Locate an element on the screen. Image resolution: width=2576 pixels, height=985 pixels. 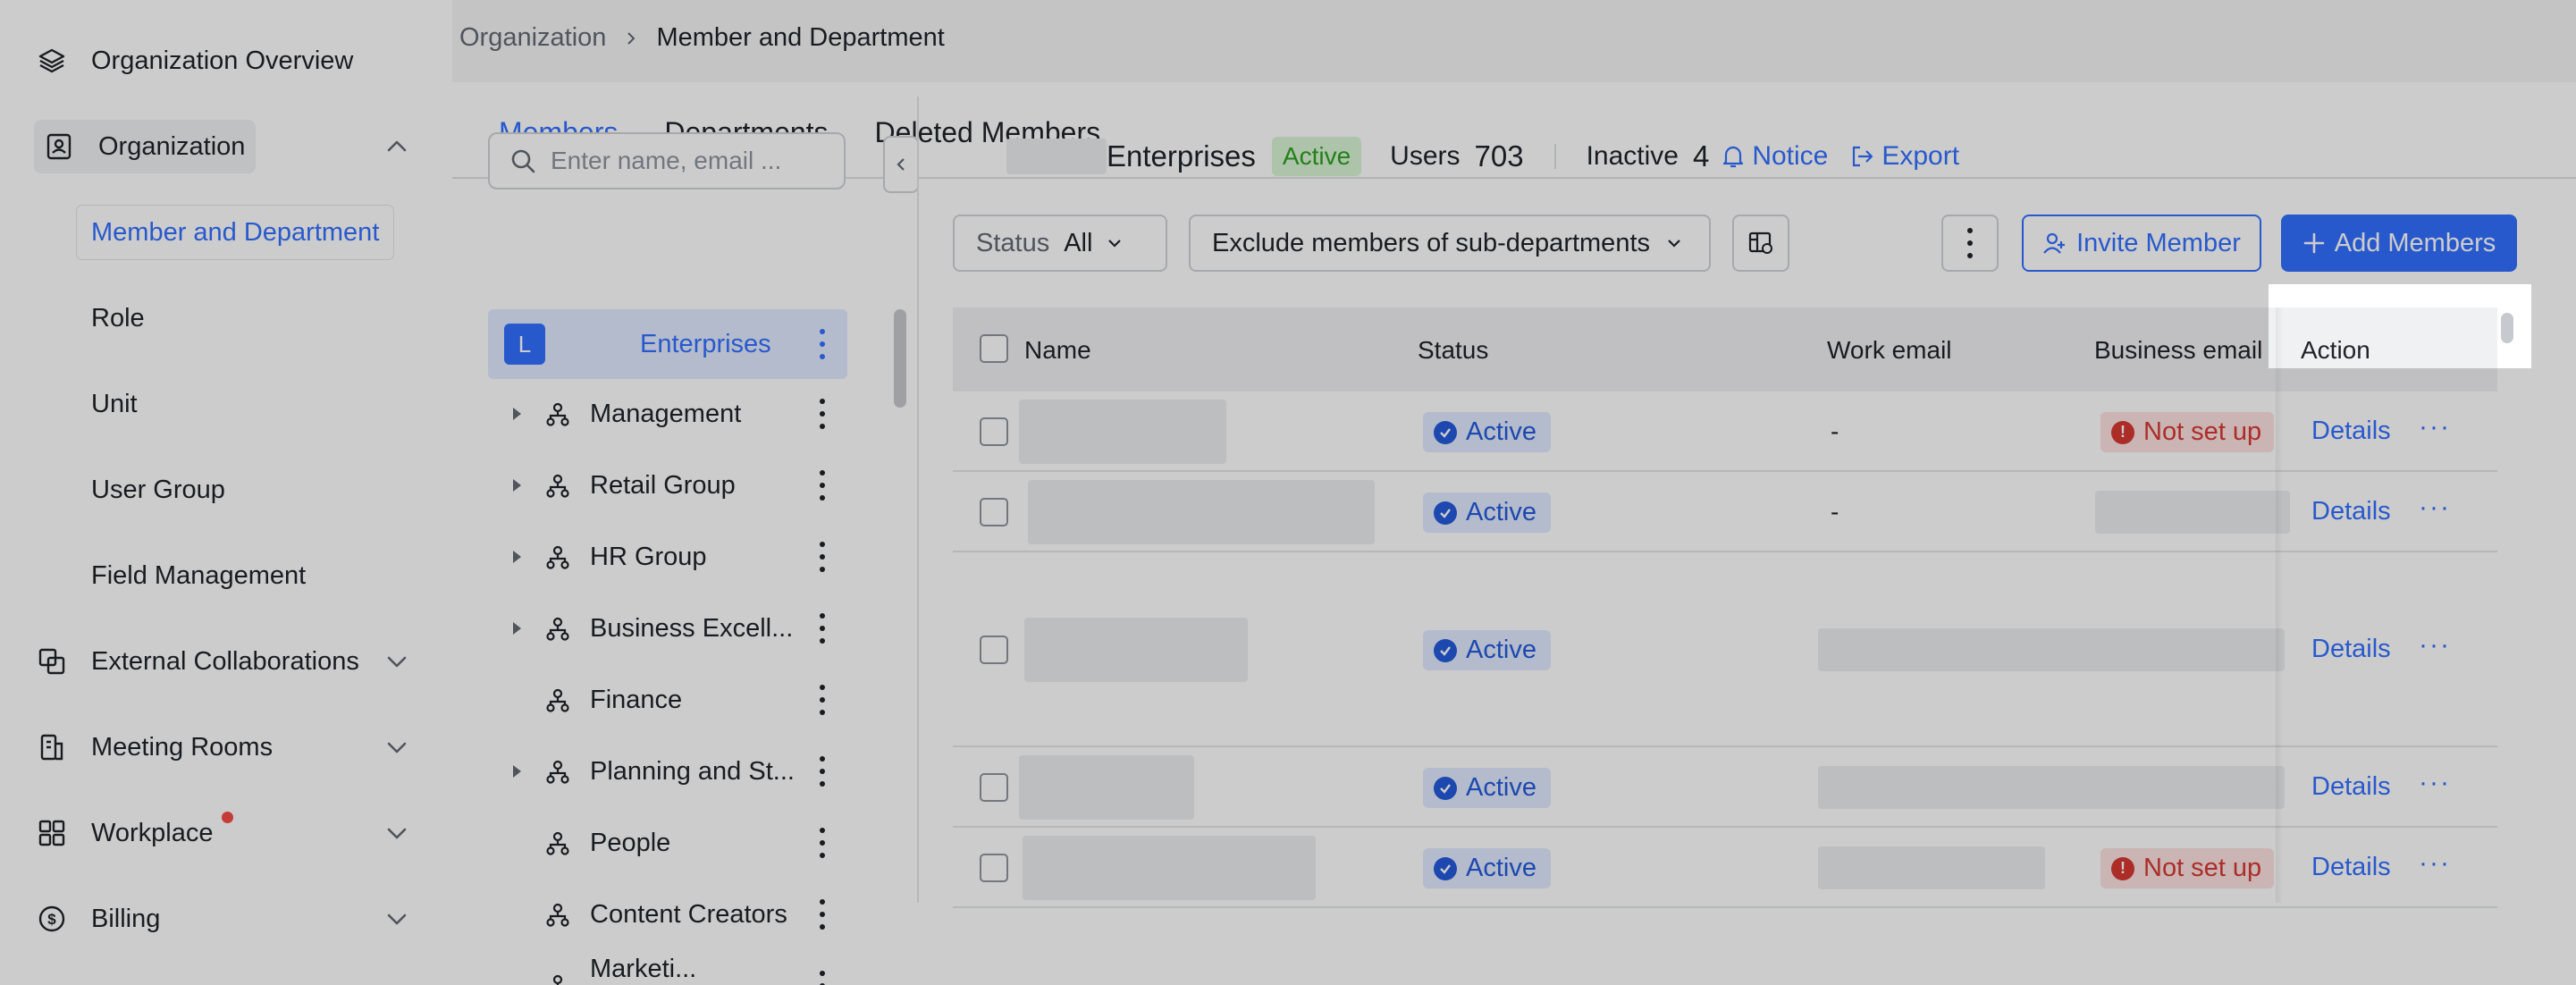
chevron-left-icon is located at coordinates (901, 164).